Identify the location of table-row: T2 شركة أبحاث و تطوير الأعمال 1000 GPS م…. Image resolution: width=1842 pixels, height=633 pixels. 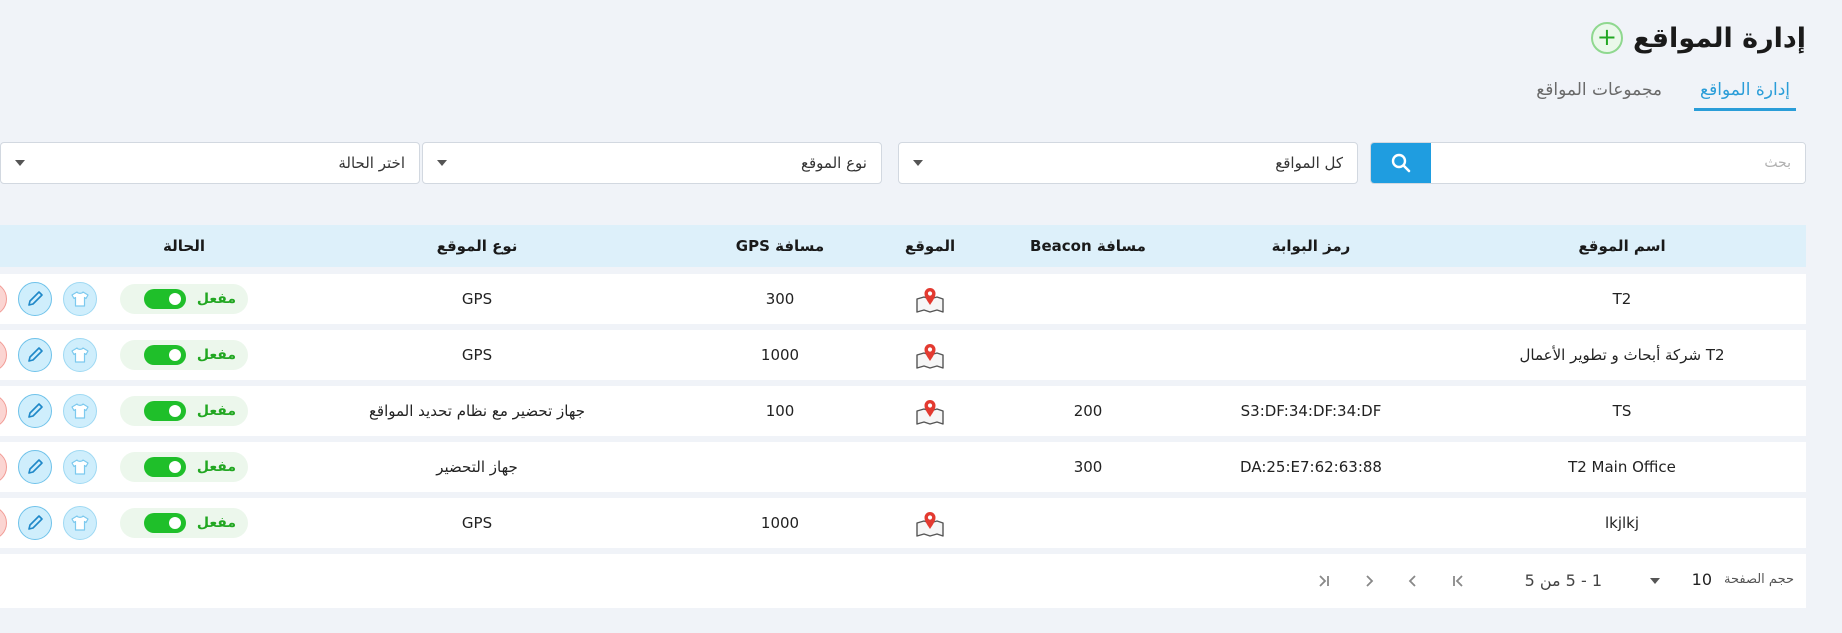
(903, 355).